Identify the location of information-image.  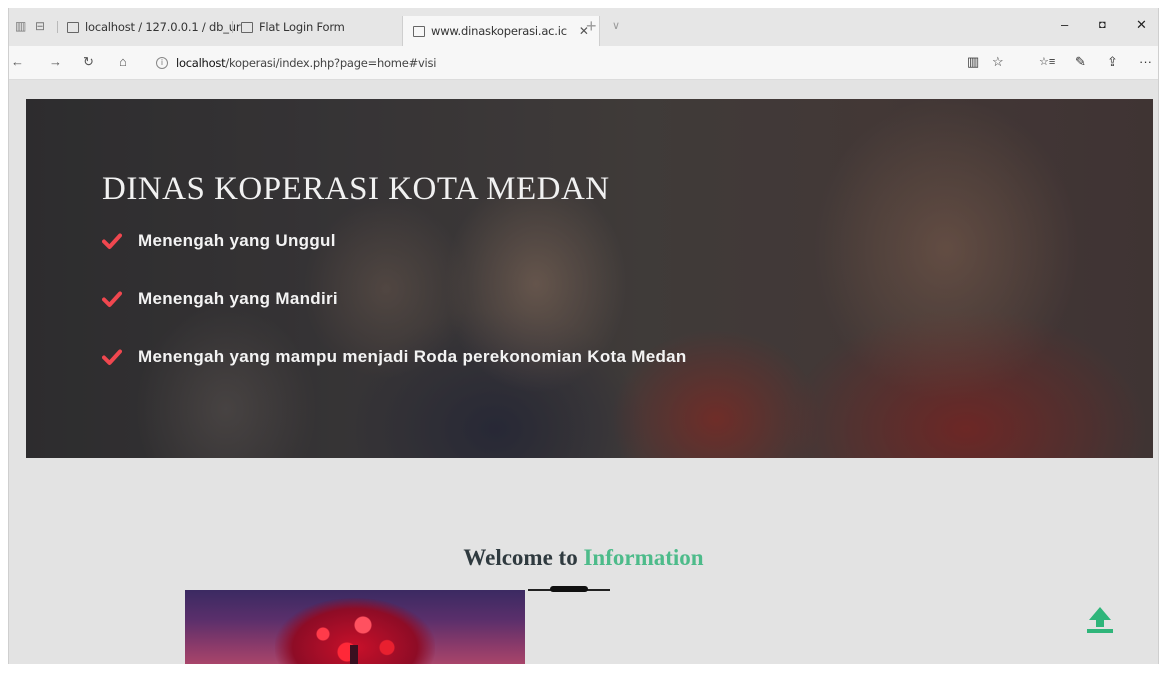
(355, 627).